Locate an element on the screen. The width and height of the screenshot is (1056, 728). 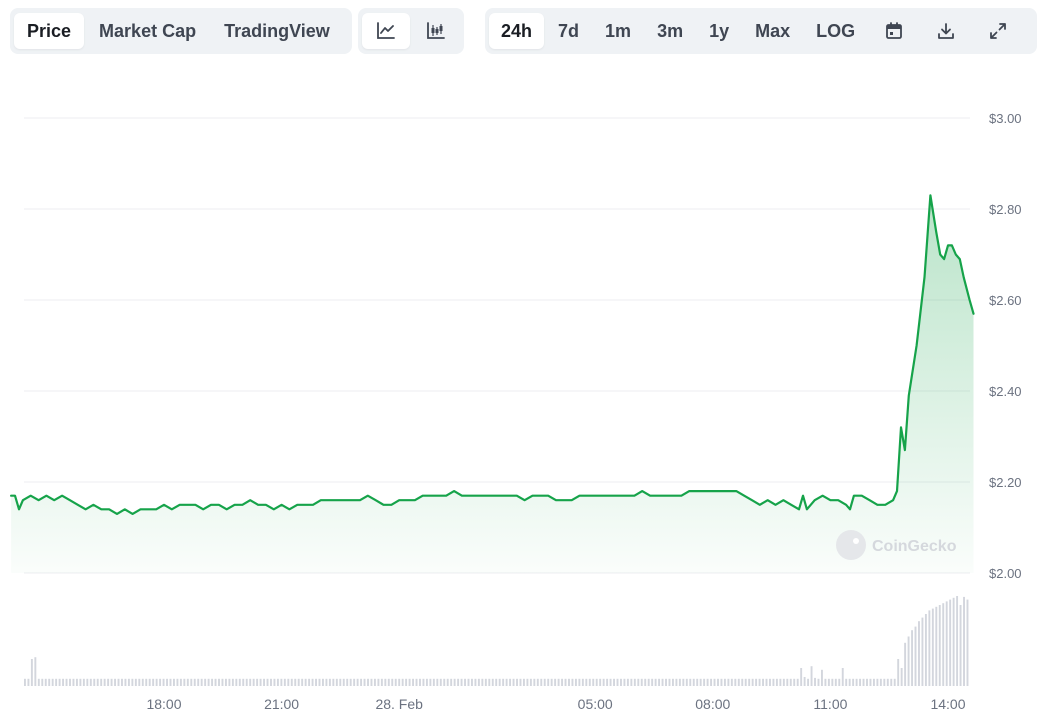
range-3m: 3m is located at coordinates (670, 31).